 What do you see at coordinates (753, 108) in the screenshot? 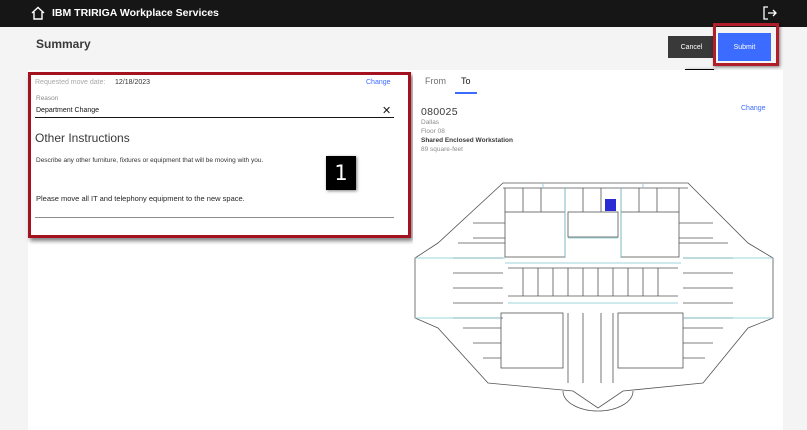
I see `change-location-link: Change` at bounding box center [753, 108].